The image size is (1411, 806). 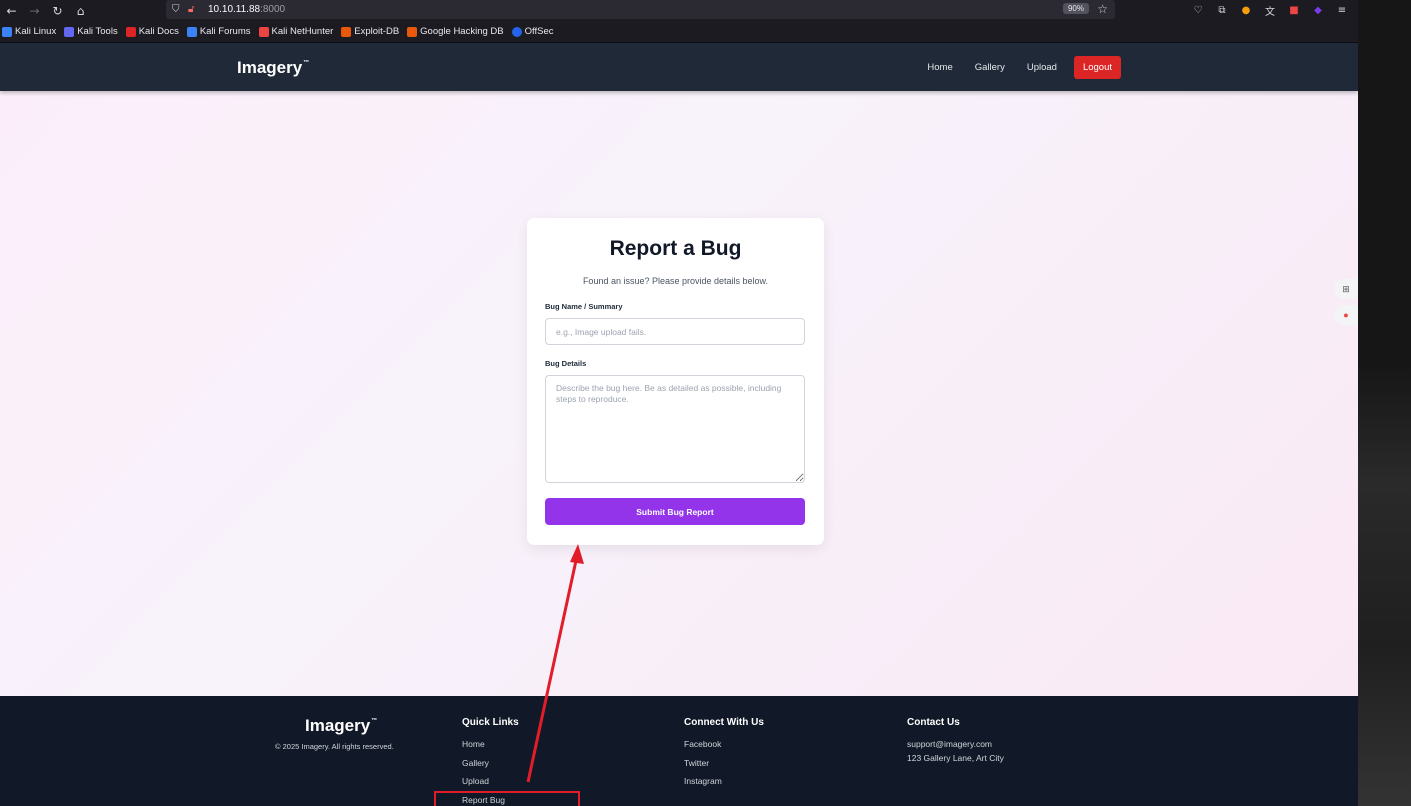 What do you see at coordinates (724, 722) in the screenshot?
I see `connect-title: Connect With Us` at bounding box center [724, 722].